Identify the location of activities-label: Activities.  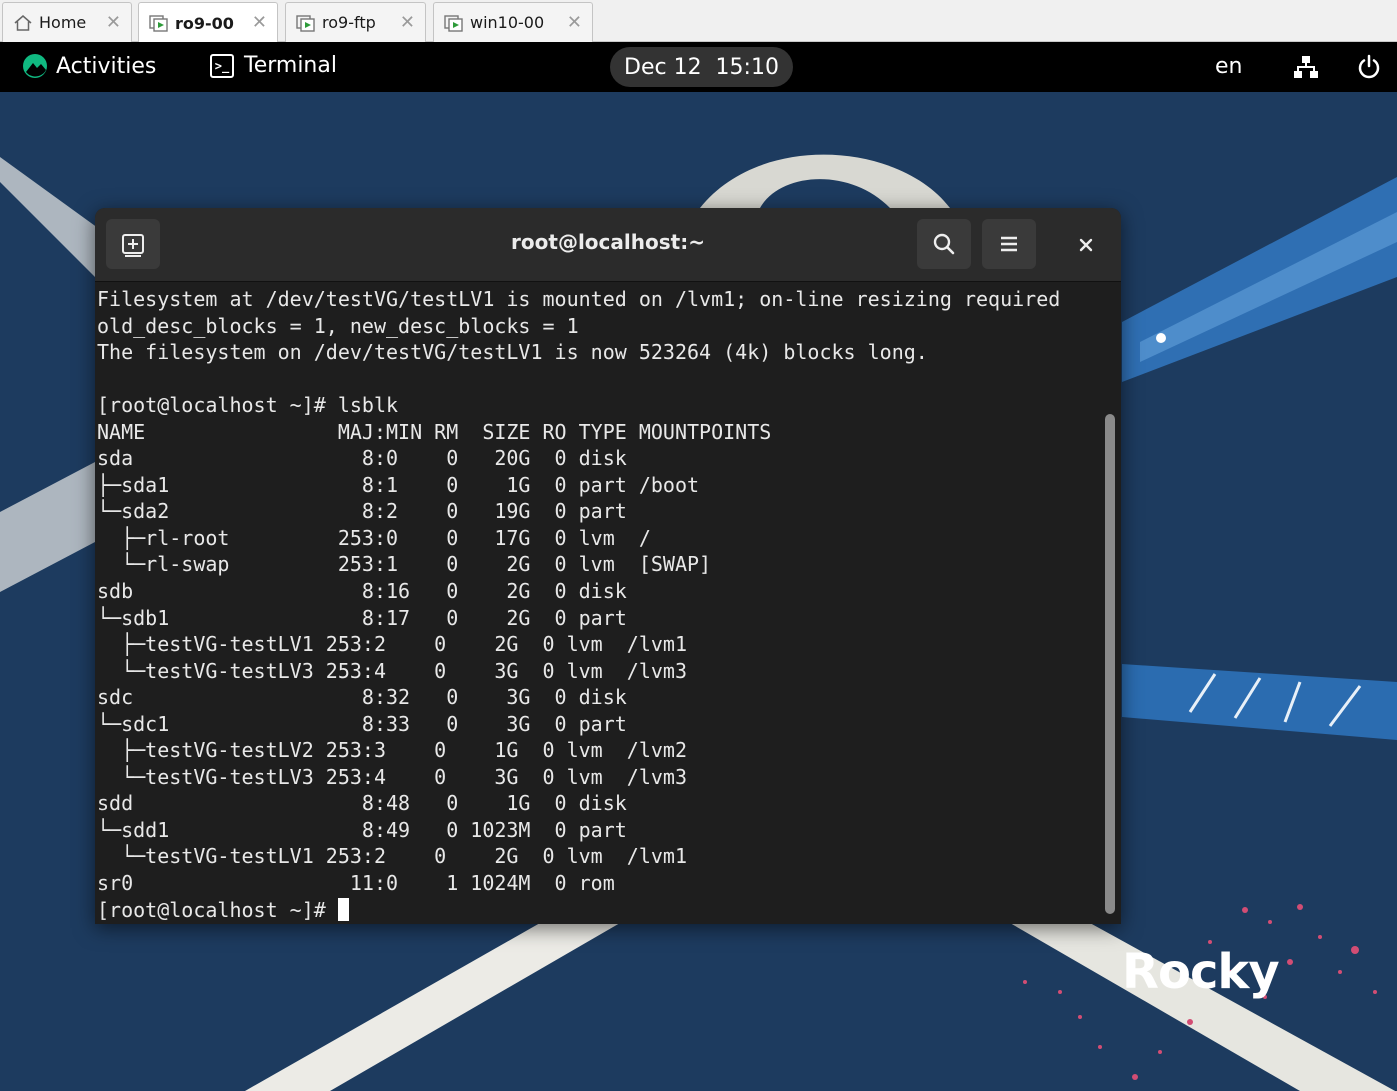
(106, 66).